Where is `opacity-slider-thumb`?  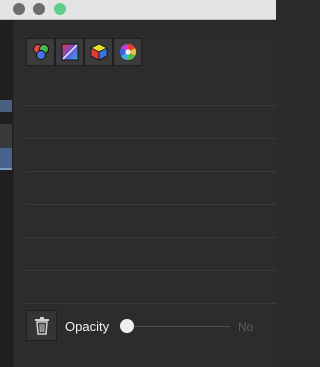
opacity-slider-thumb is located at coordinates (127, 326).